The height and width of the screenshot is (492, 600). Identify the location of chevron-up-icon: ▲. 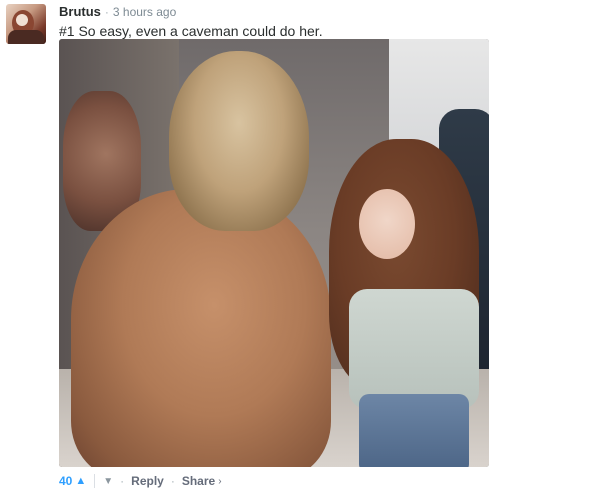
(80, 481).